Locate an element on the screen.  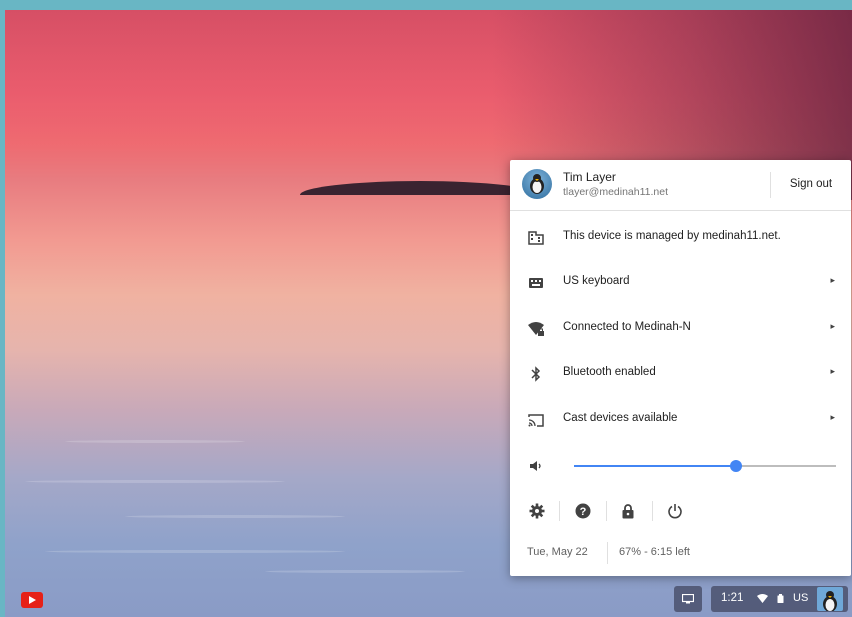
settings-icon is located at coordinates (537, 511).